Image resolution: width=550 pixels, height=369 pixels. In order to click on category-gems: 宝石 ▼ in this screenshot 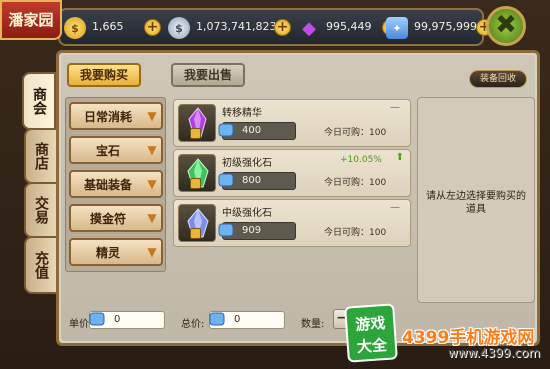, I will do `click(116, 150)`.